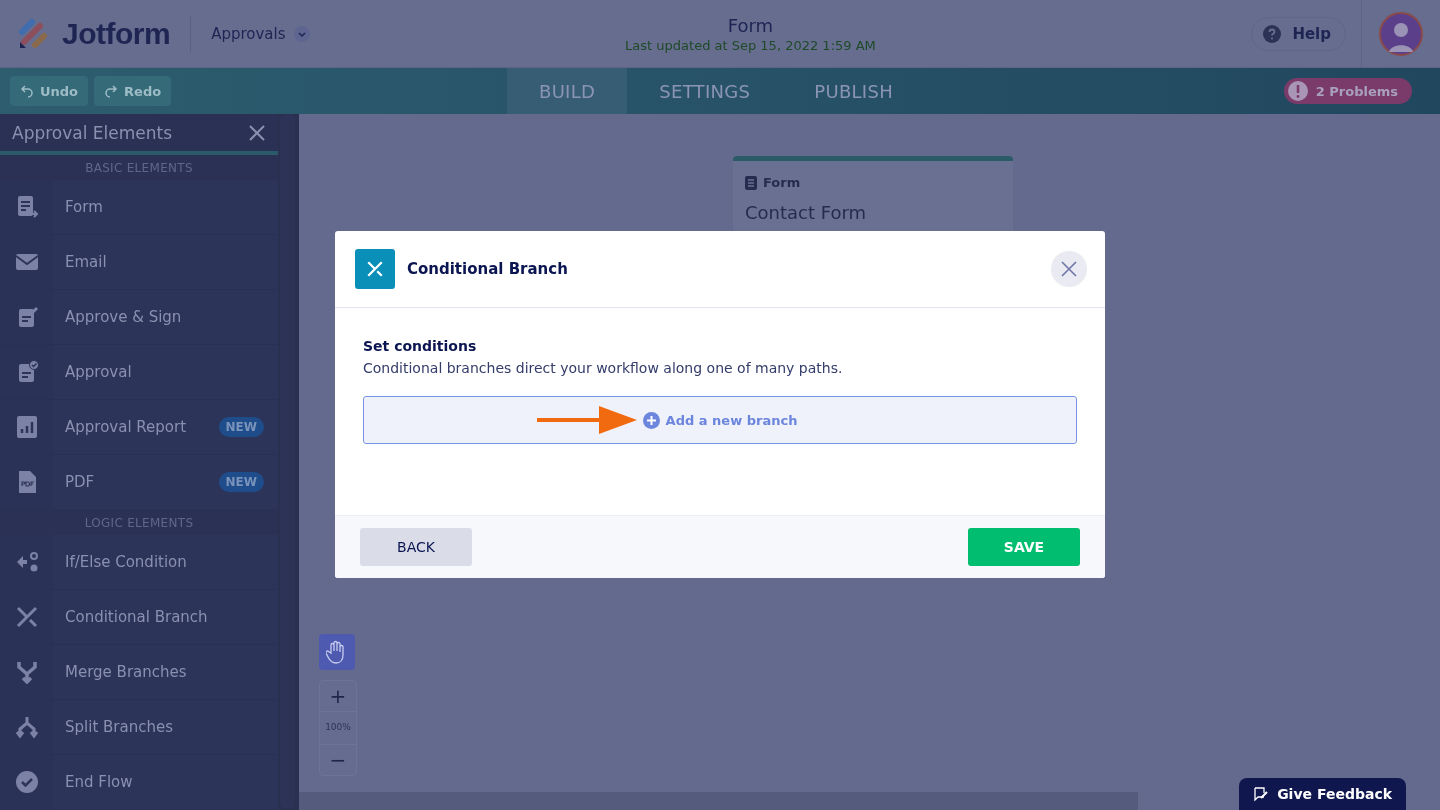  I want to click on warning-icon, so click(1297, 91).